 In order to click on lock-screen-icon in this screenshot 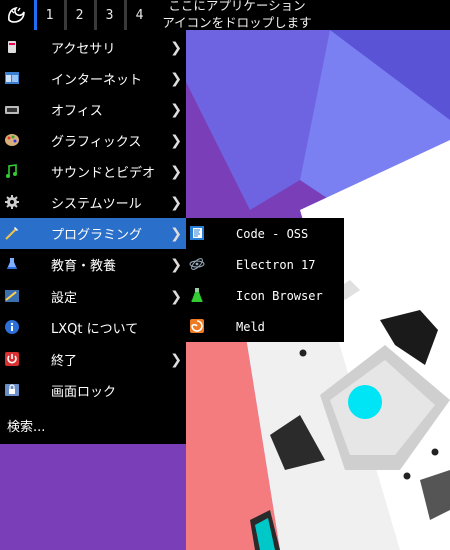, I will do `click(12, 390)`.